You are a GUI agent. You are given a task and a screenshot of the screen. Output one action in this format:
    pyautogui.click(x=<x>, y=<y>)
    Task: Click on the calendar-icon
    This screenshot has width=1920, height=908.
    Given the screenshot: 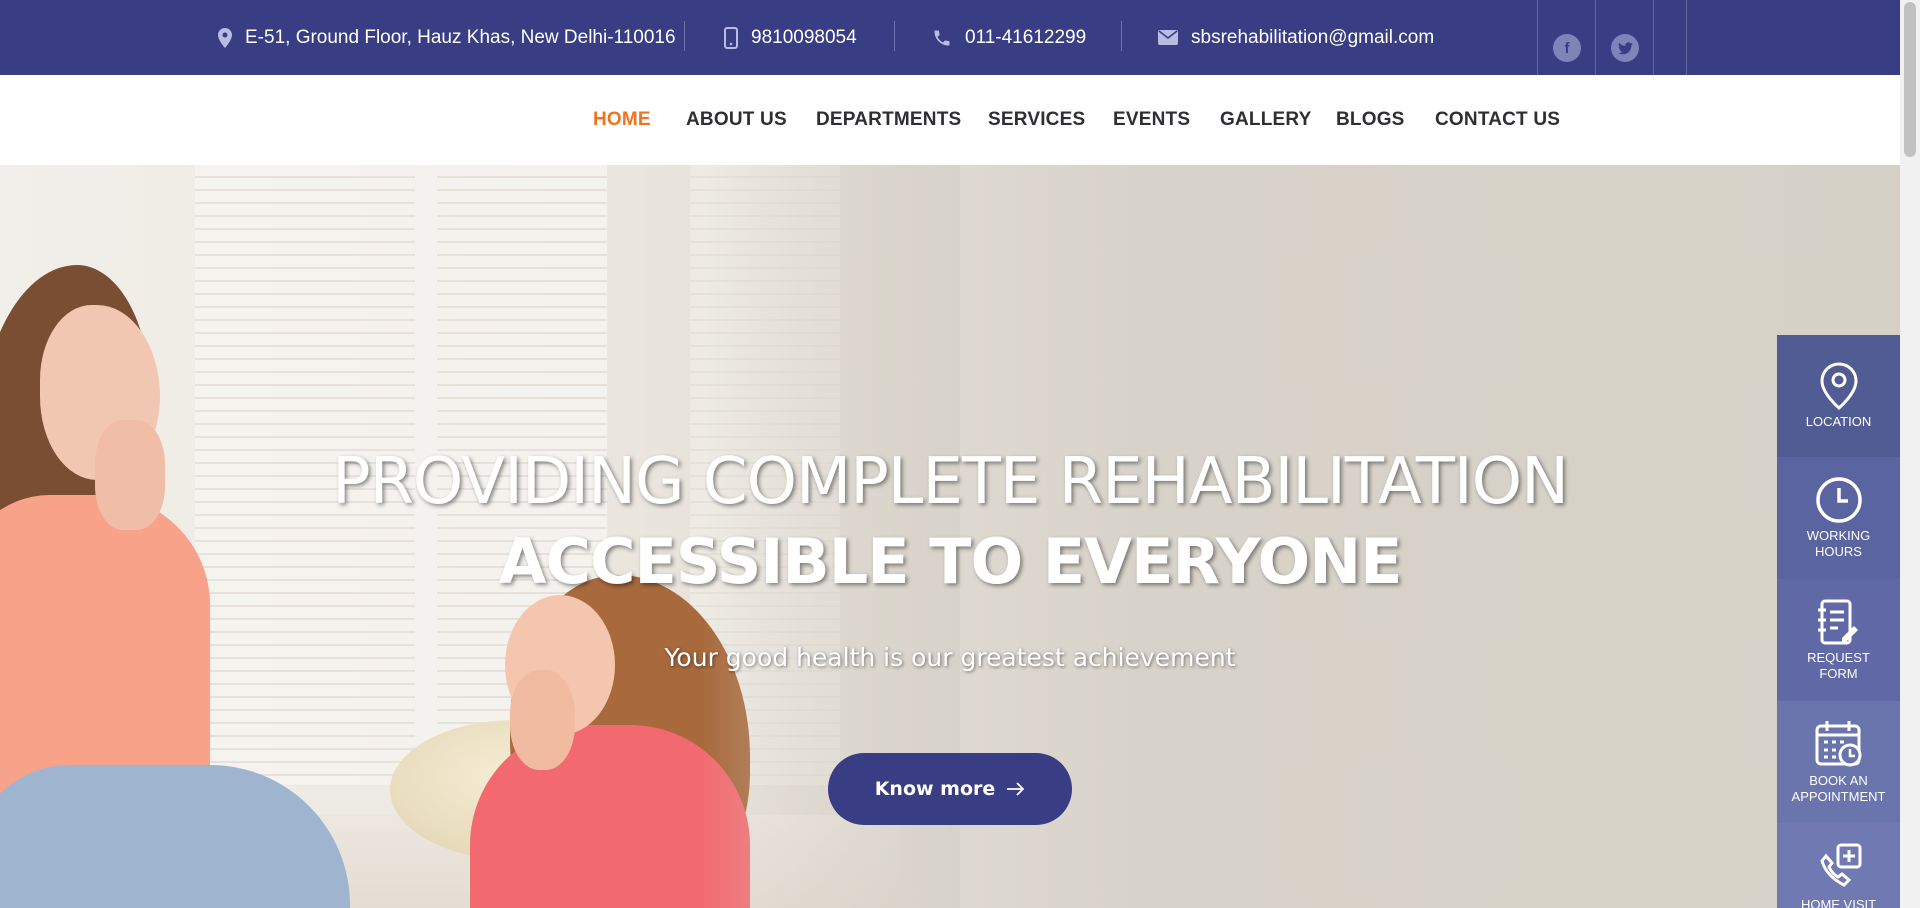 What is the action you would take?
    pyautogui.click(x=1838, y=744)
    